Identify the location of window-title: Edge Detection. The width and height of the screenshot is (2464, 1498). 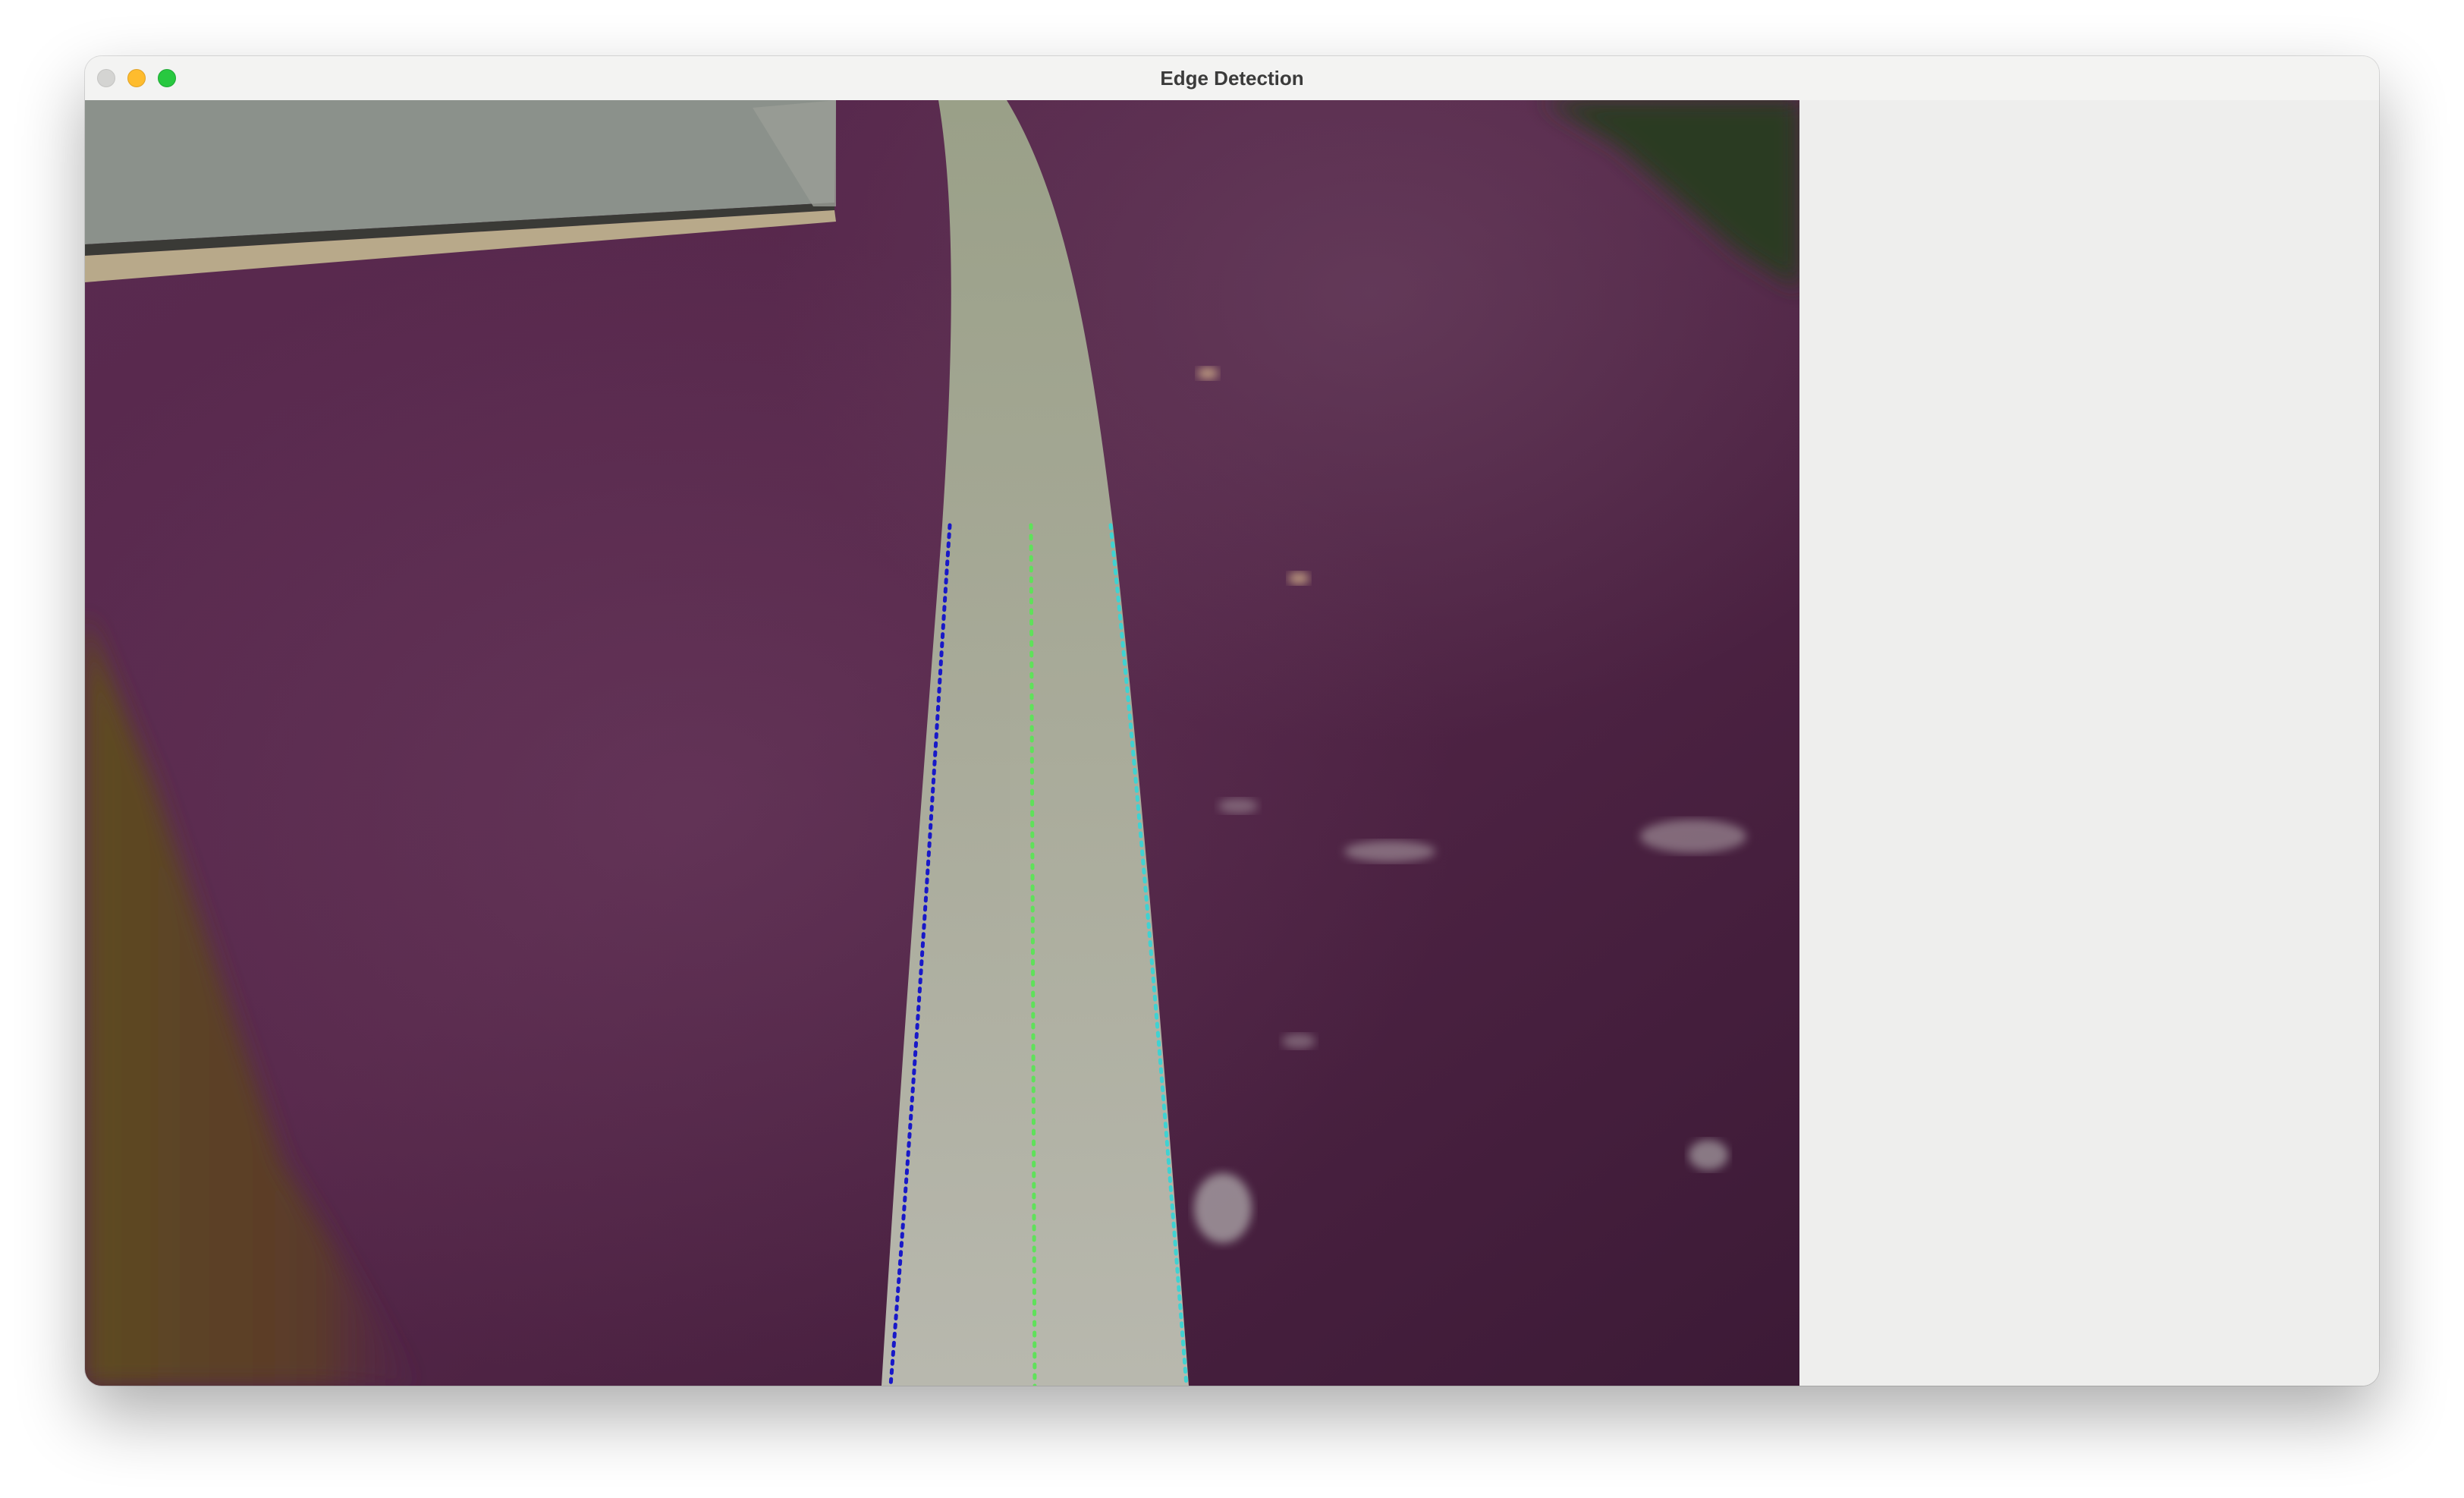
(1232, 78).